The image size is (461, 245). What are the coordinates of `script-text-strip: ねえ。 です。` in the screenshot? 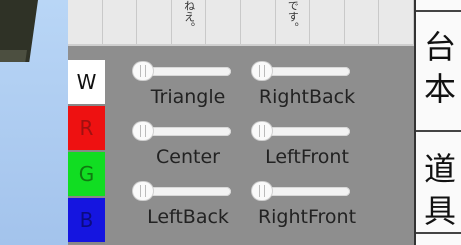 It's located at (241, 23).